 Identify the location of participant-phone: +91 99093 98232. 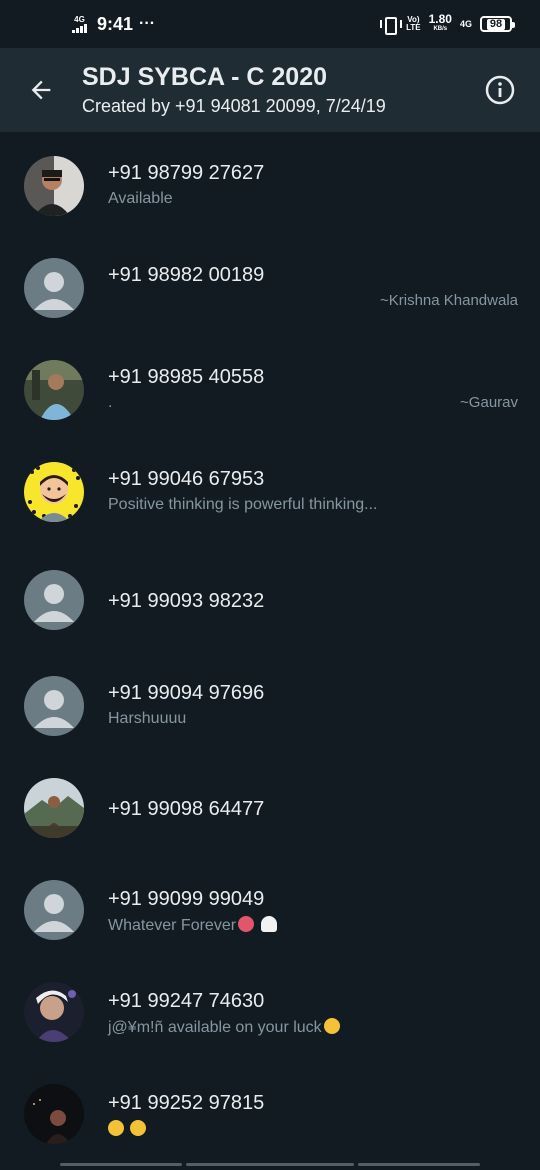
(186, 601).